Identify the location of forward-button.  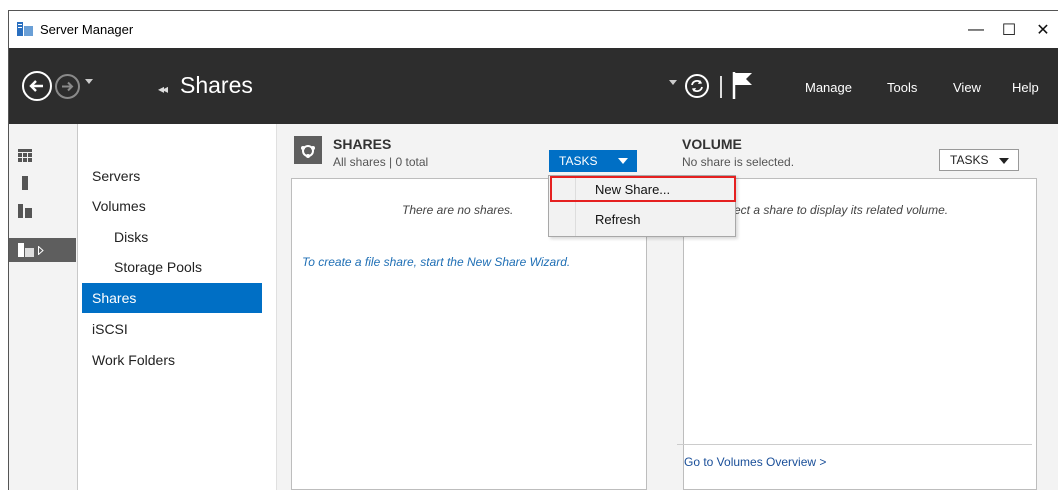
(67, 86).